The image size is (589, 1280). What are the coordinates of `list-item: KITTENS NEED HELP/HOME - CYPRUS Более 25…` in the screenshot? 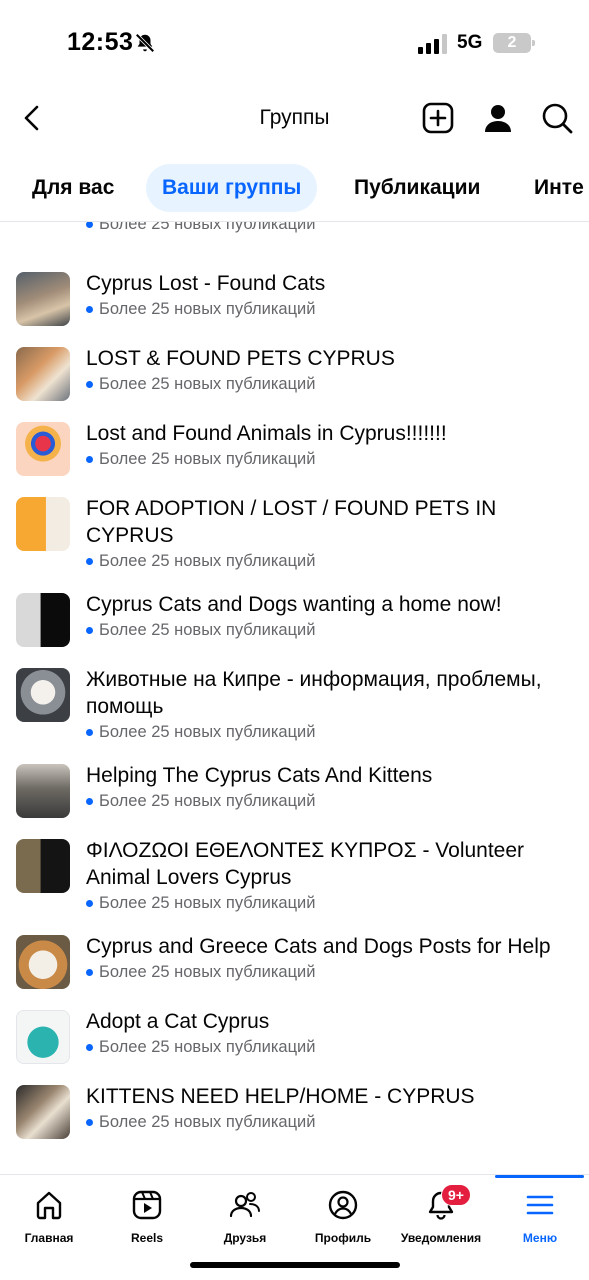 It's located at (294, 1110).